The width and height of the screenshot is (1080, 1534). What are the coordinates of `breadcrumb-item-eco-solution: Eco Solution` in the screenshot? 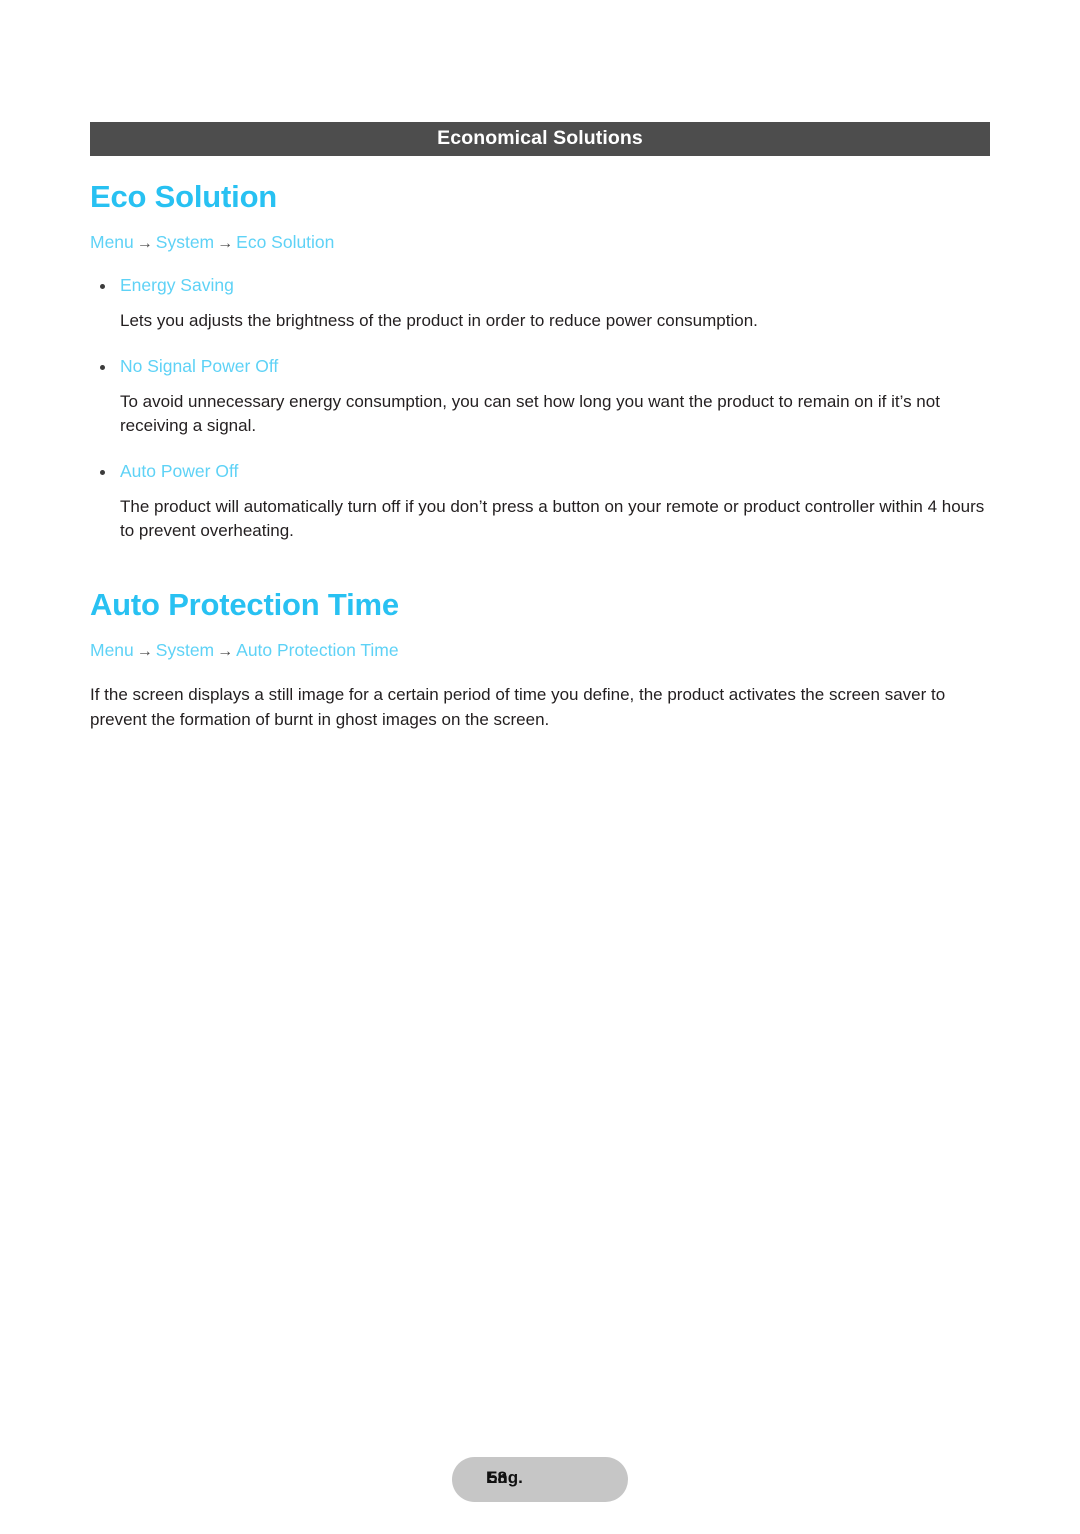 It's located at (285, 242).